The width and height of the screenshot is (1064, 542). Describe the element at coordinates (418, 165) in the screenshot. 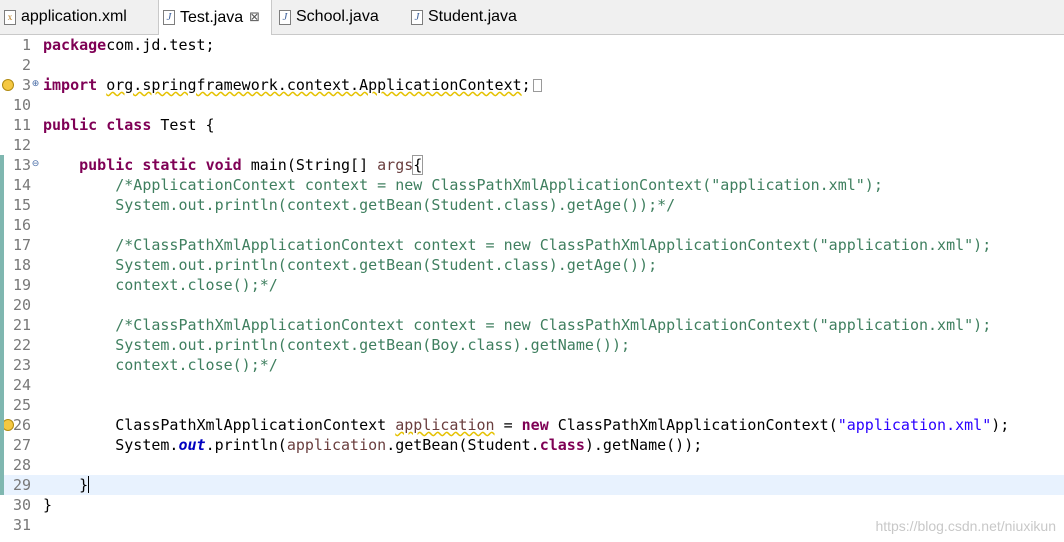

I see `code-token: {` at that location.